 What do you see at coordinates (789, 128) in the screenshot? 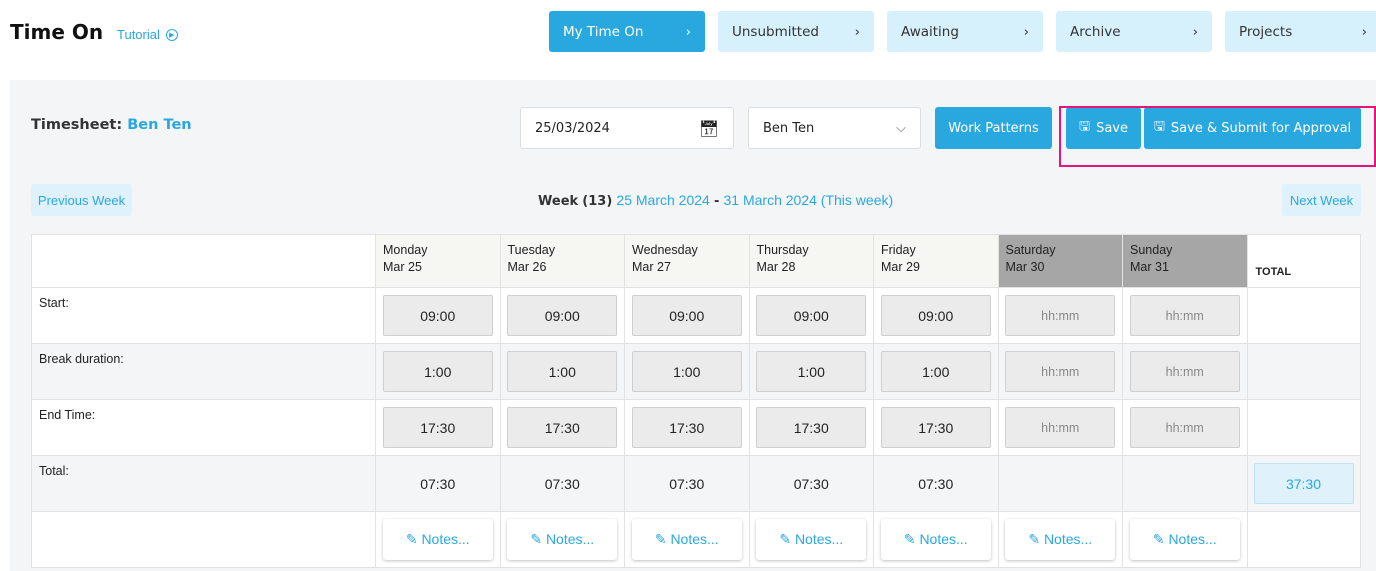
I see `user-value: Ben Ten` at bounding box center [789, 128].